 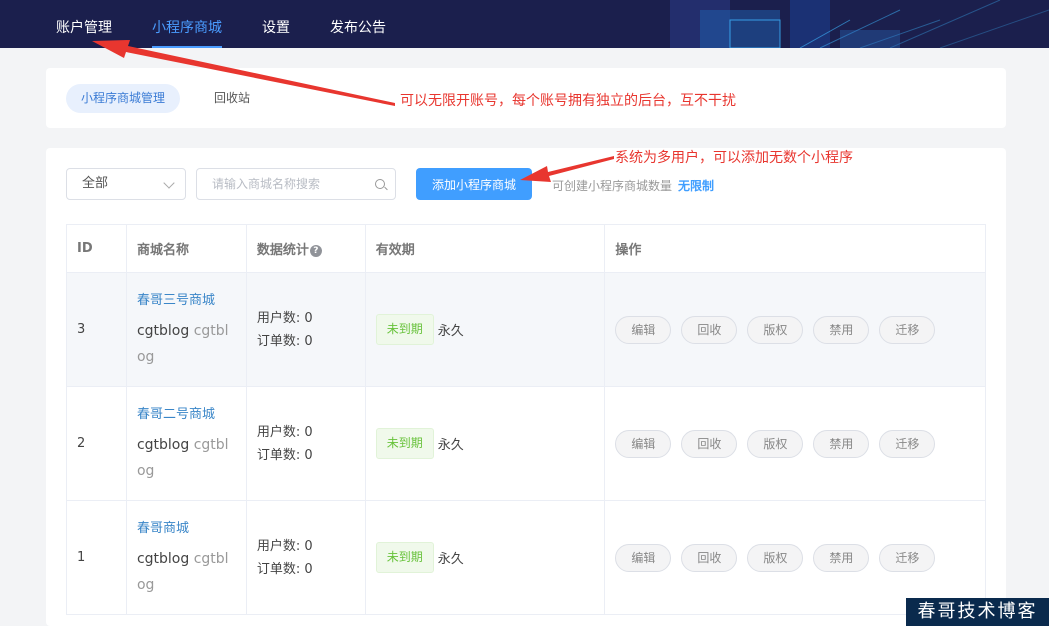 I want to click on status-select: 全部, so click(x=126, y=184).